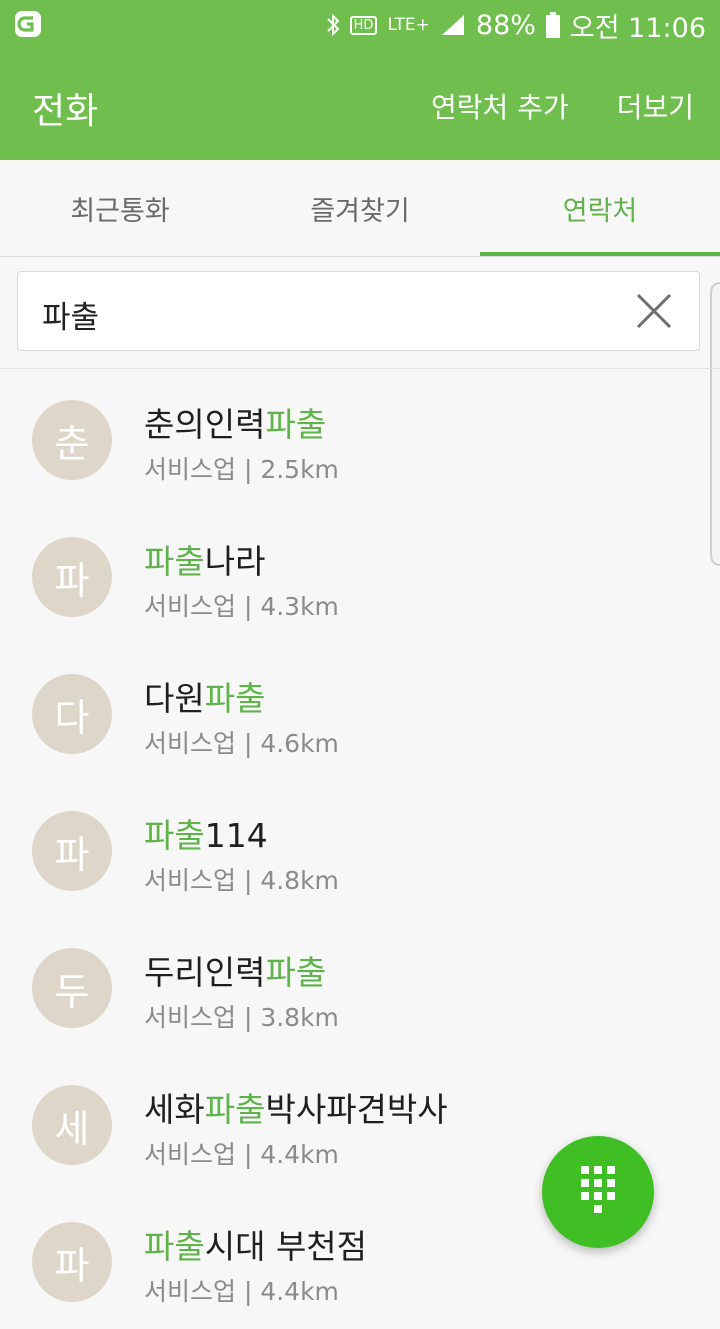 Image resolution: width=720 pixels, height=1329 pixels. Describe the element at coordinates (408, 25) in the screenshot. I see `lte-icon: LTE+` at that location.